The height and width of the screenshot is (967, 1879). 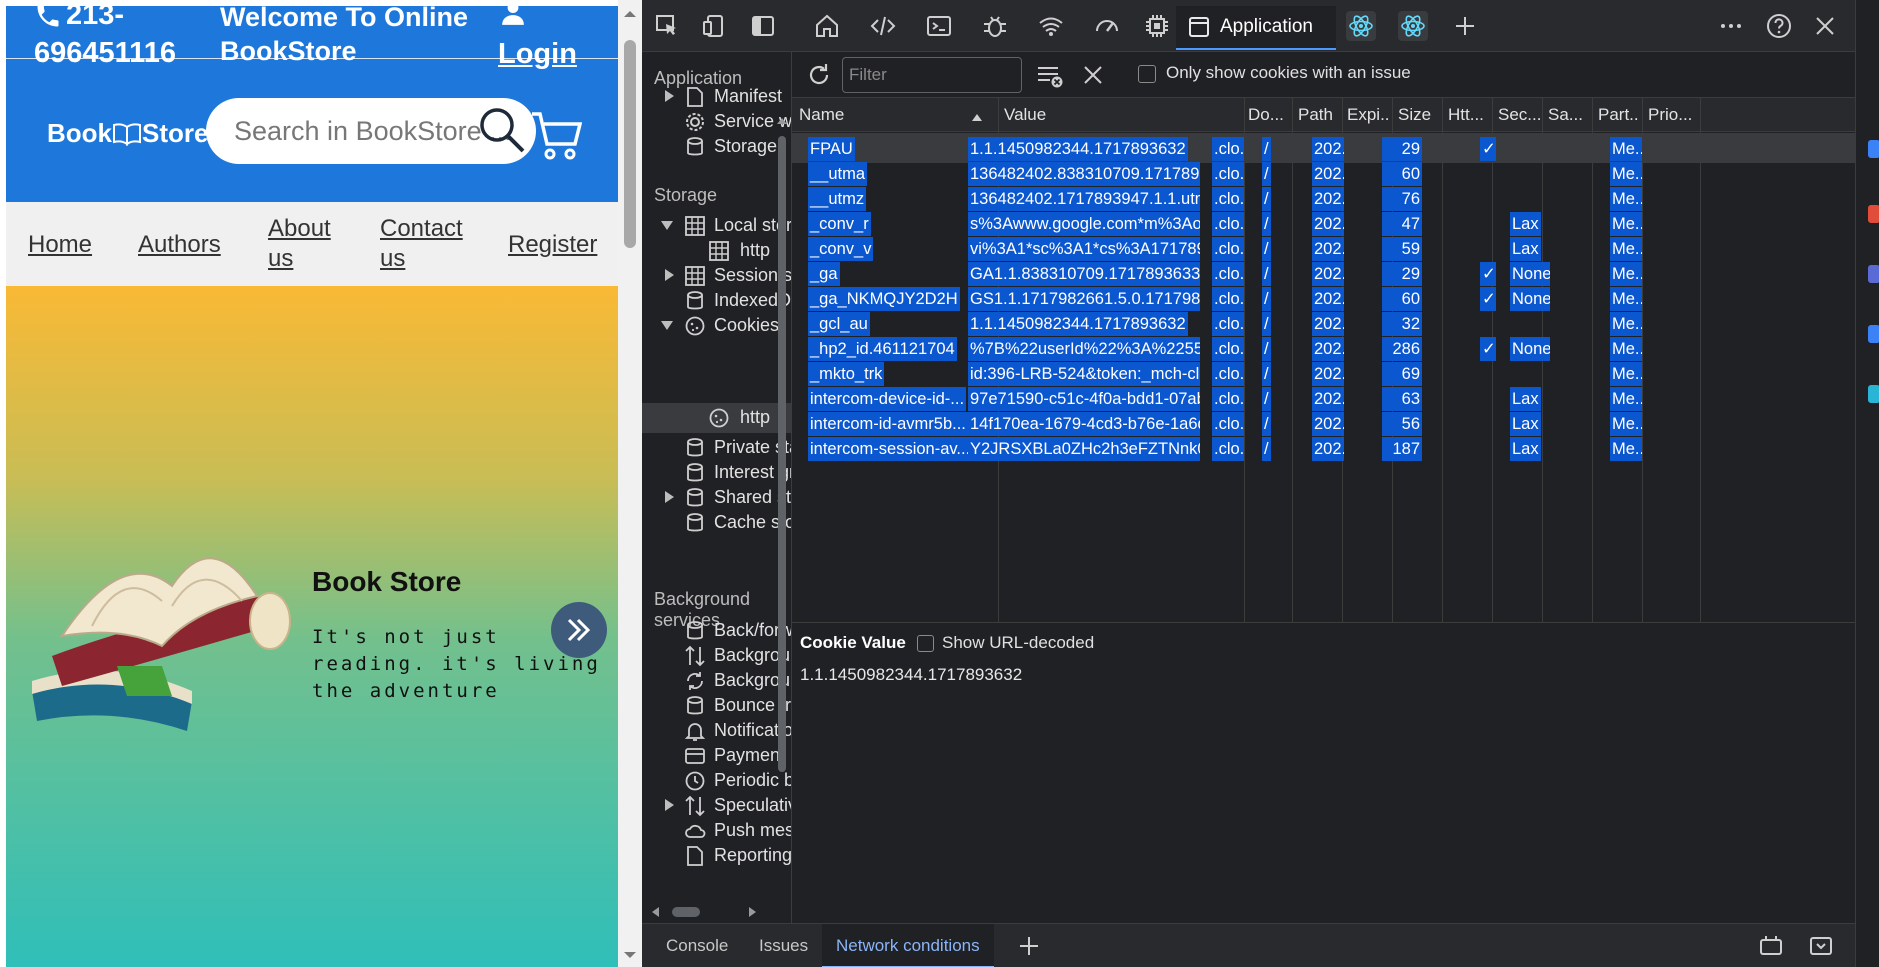 I want to click on react-profiler-icon, so click(x=1413, y=26).